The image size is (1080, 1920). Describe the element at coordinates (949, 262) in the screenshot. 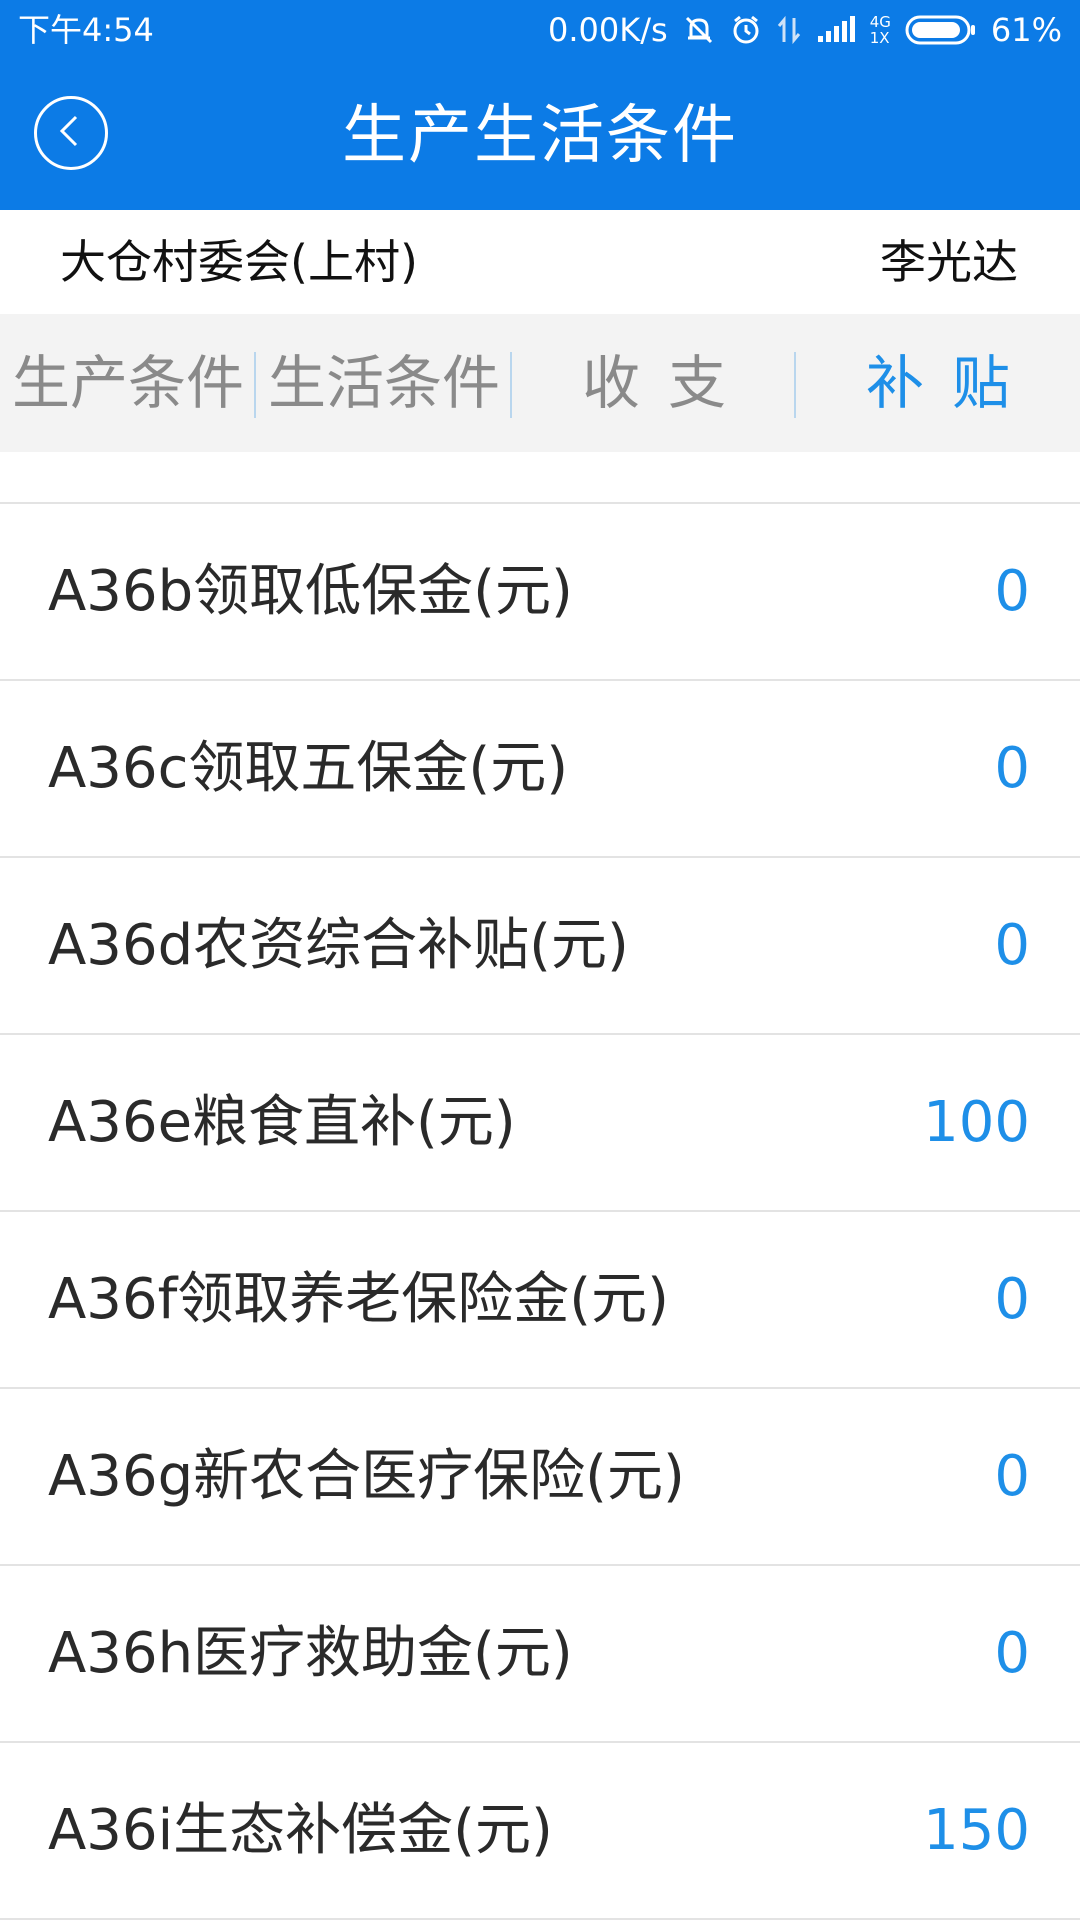

I see `person-name: 李光达` at that location.